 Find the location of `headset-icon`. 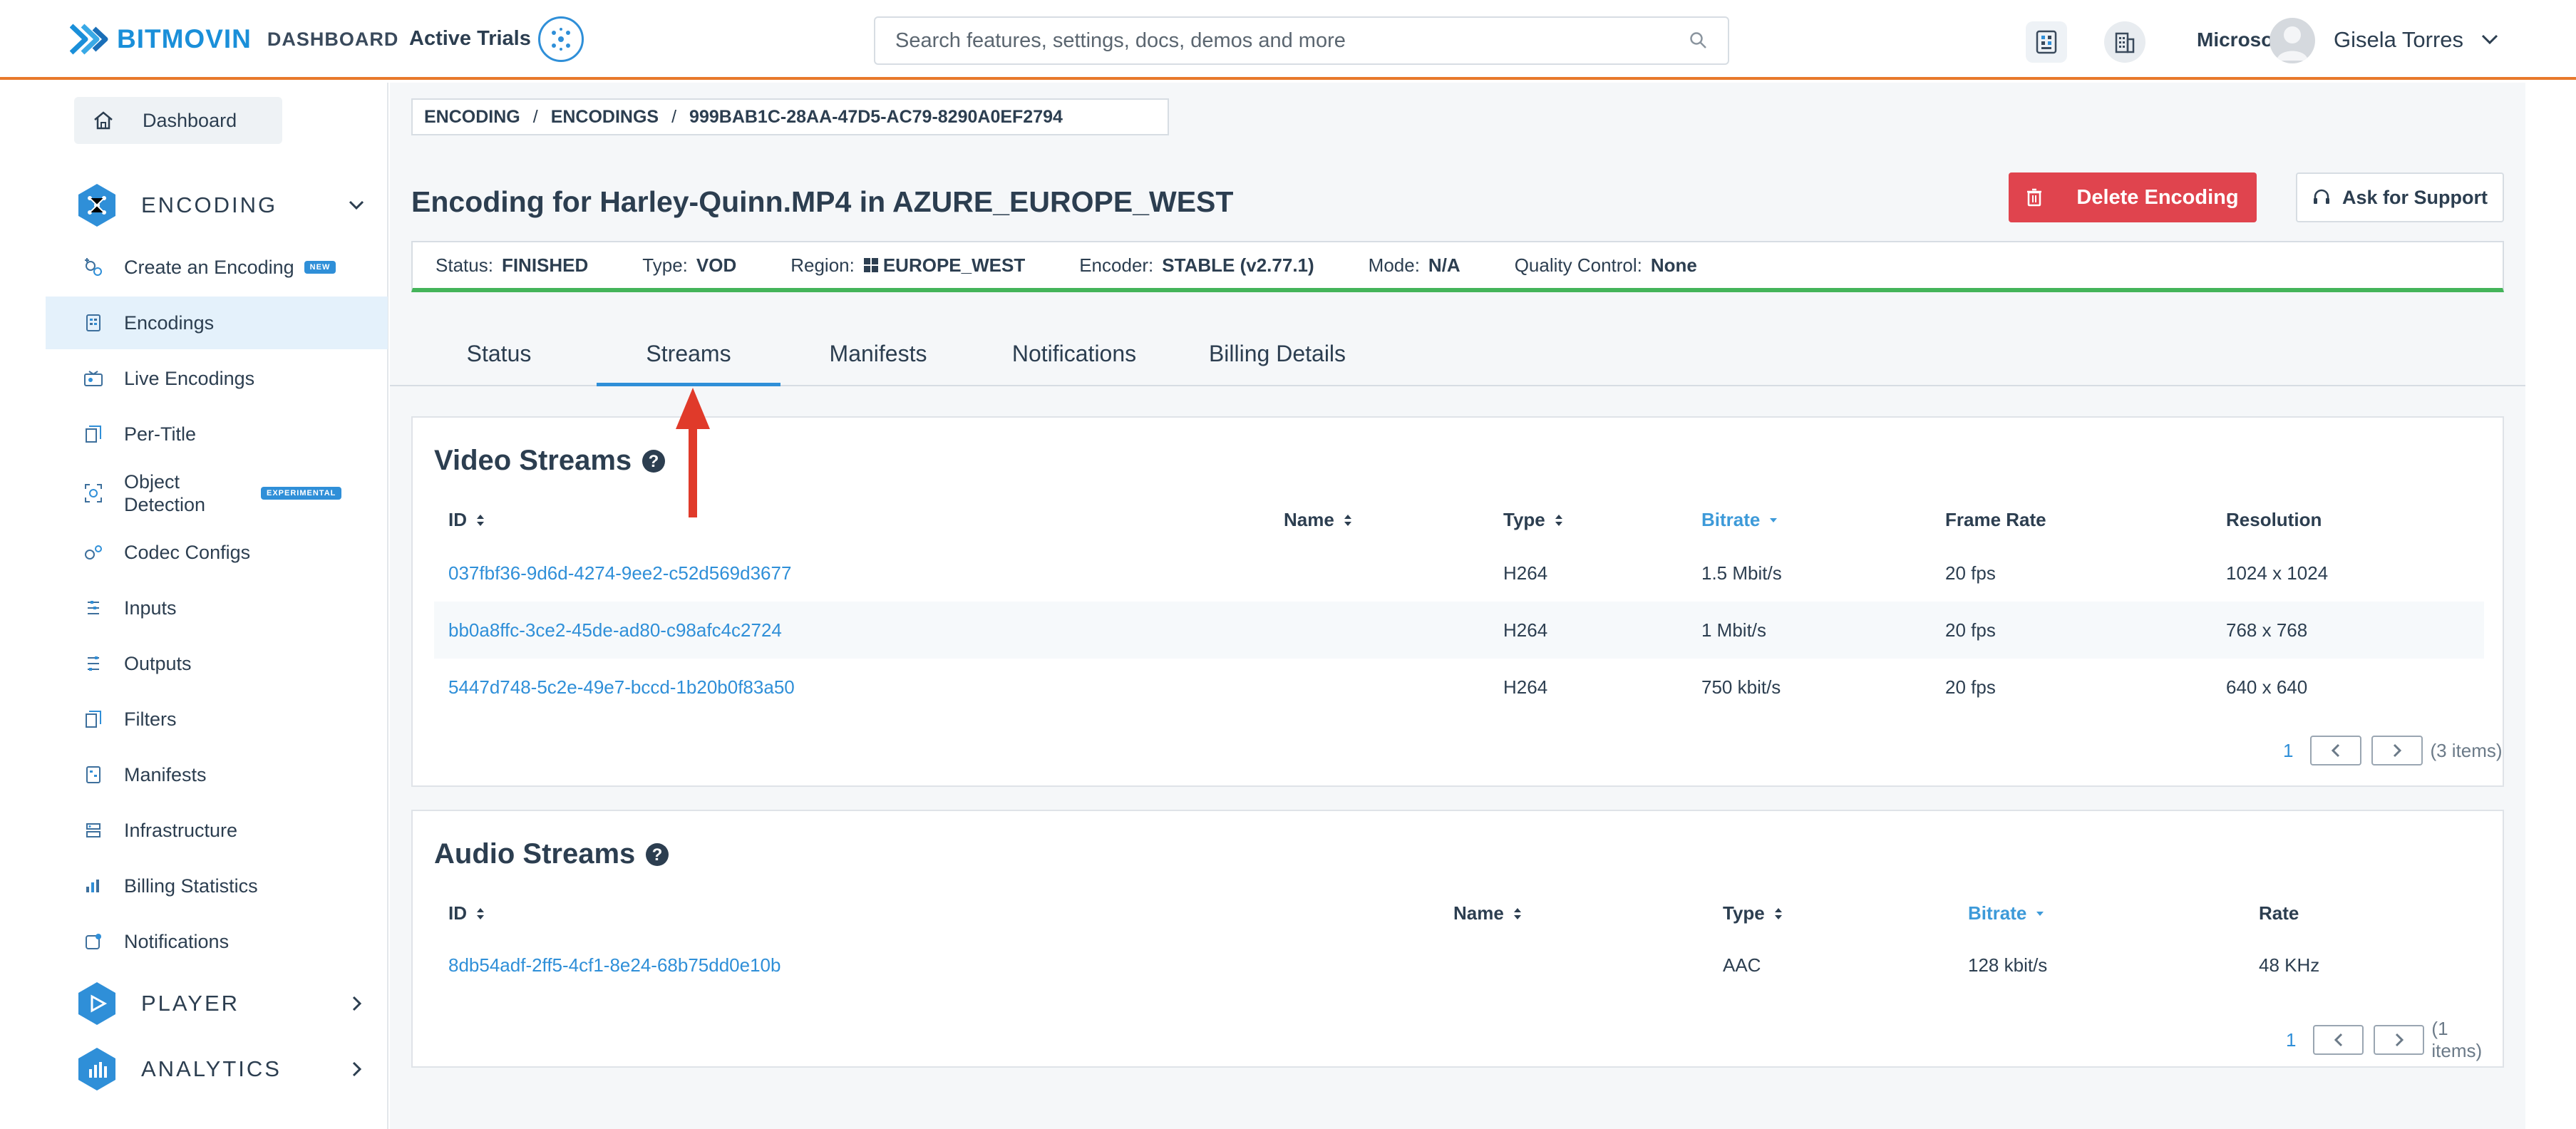

headset-icon is located at coordinates (2321, 197).